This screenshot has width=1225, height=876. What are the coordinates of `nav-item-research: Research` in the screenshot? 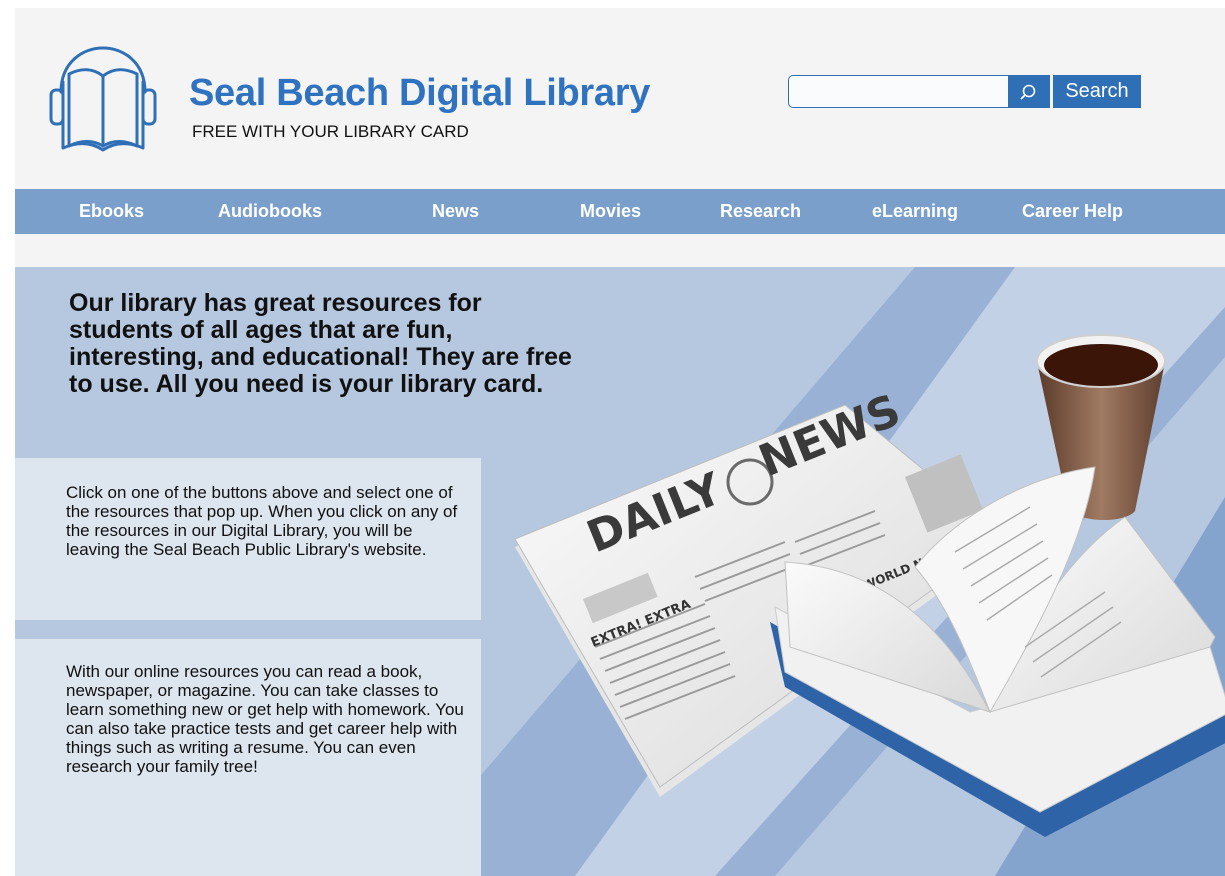 It's located at (760, 211).